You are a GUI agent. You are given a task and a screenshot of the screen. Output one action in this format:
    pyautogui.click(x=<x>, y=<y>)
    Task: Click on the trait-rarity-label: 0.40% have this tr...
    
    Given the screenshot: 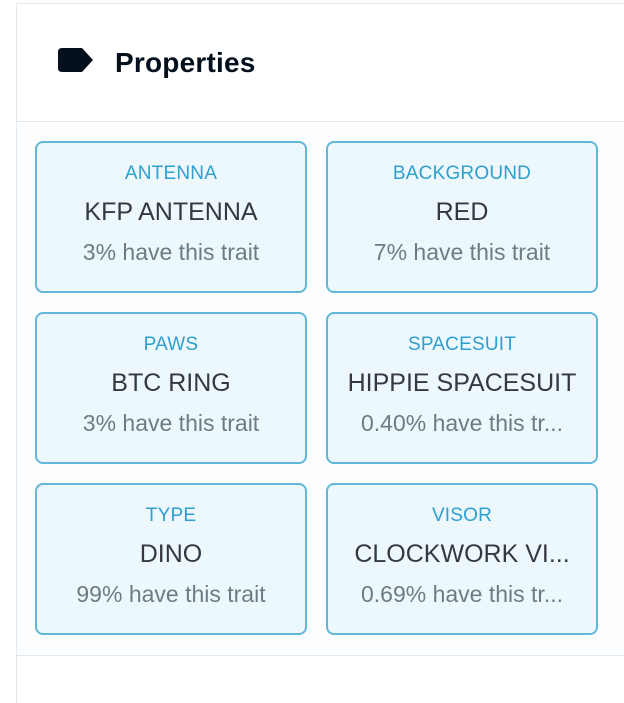 What is the action you would take?
    pyautogui.click(x=461, y=423)
    